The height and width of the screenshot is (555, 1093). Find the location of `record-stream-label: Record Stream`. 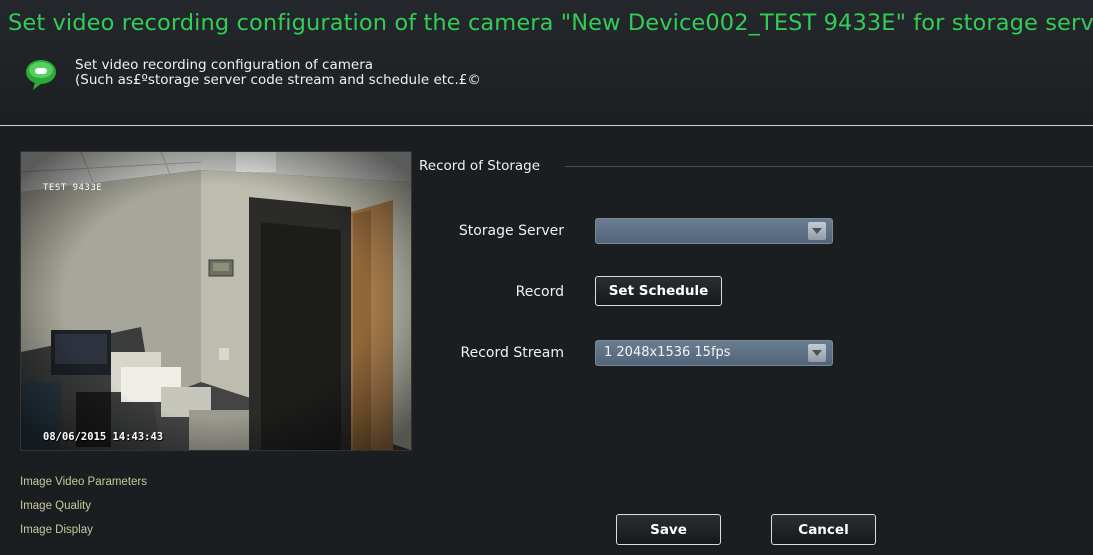

record-stream-label: Record Stream is located at coordinates (512, 353).